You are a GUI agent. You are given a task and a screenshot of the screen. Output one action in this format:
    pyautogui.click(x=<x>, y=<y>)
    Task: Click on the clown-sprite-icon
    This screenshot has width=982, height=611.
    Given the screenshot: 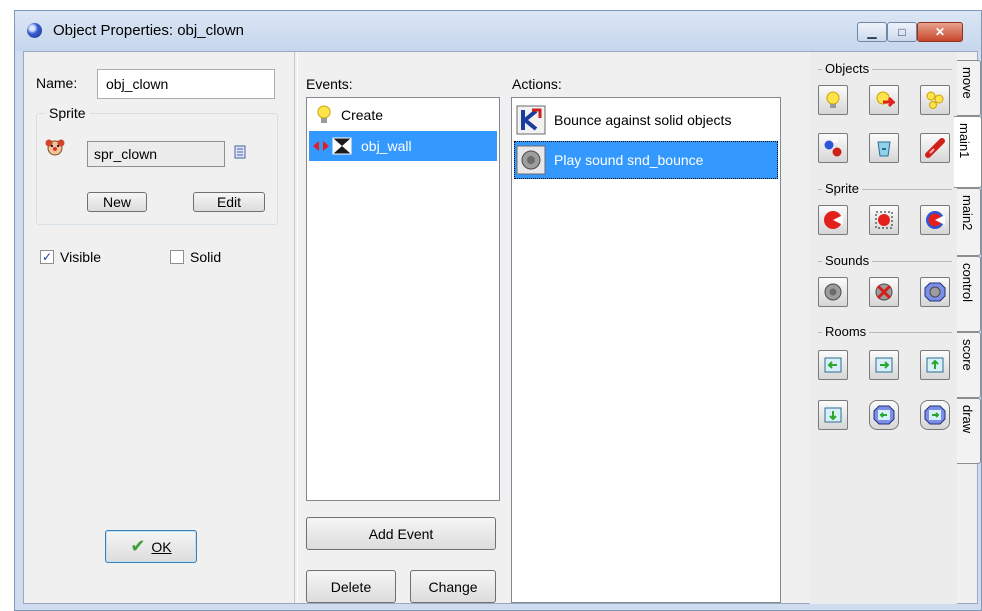 What is the action you would take?
    pyautogui.click(x=55, y=147)
    